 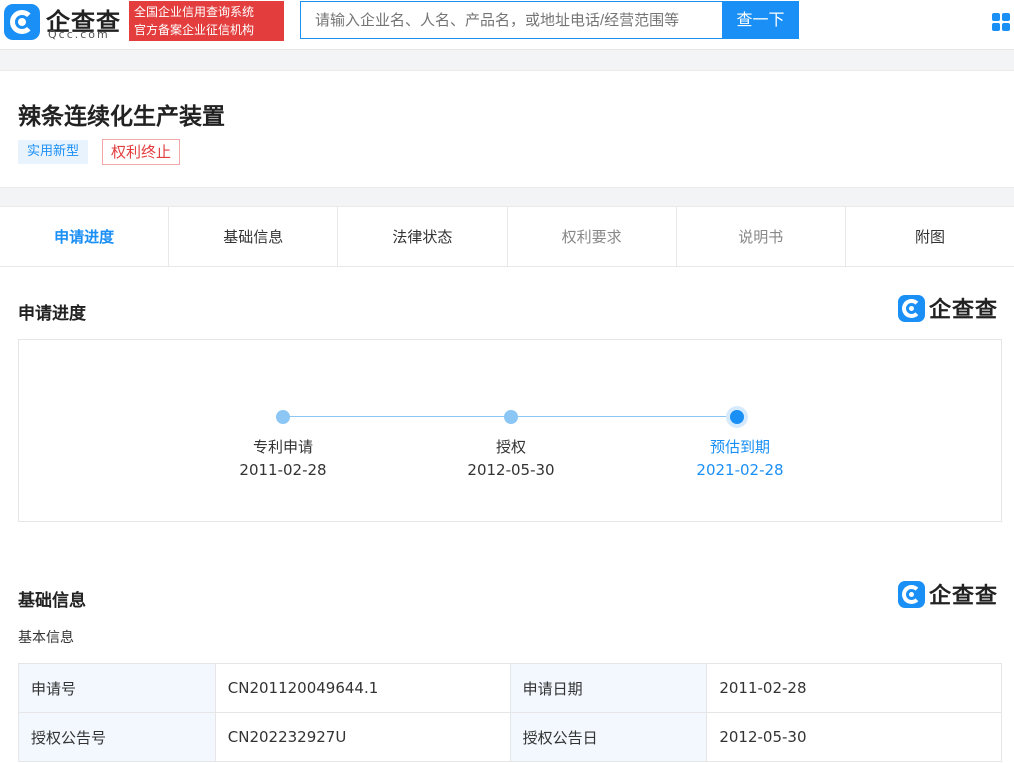 What do you see at coordinates (79, 34) in the screenshot?
I see `logo-domain: Qcc.com` at bounding box center [79, 34].